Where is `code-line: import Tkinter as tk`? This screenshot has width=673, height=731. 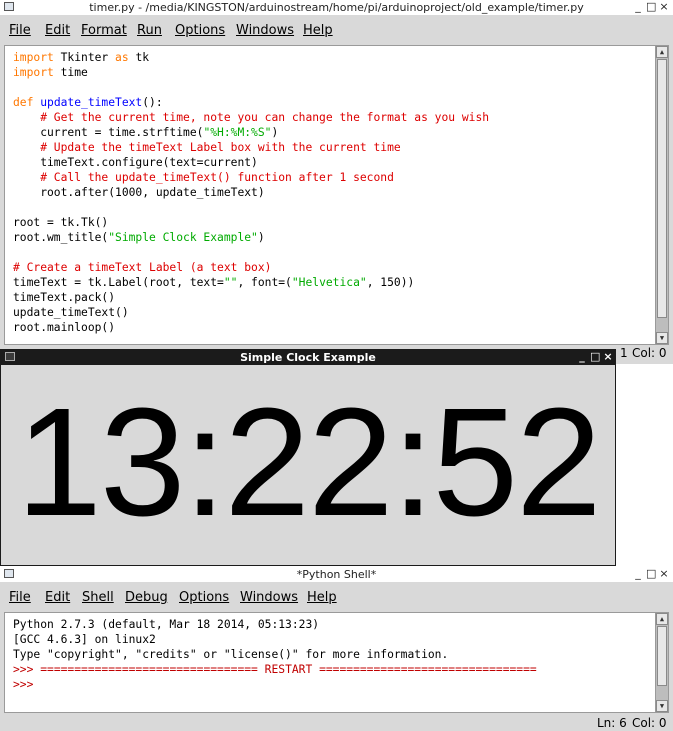 code-line: import Tkinter as tk is located at coordinates (81, 57).